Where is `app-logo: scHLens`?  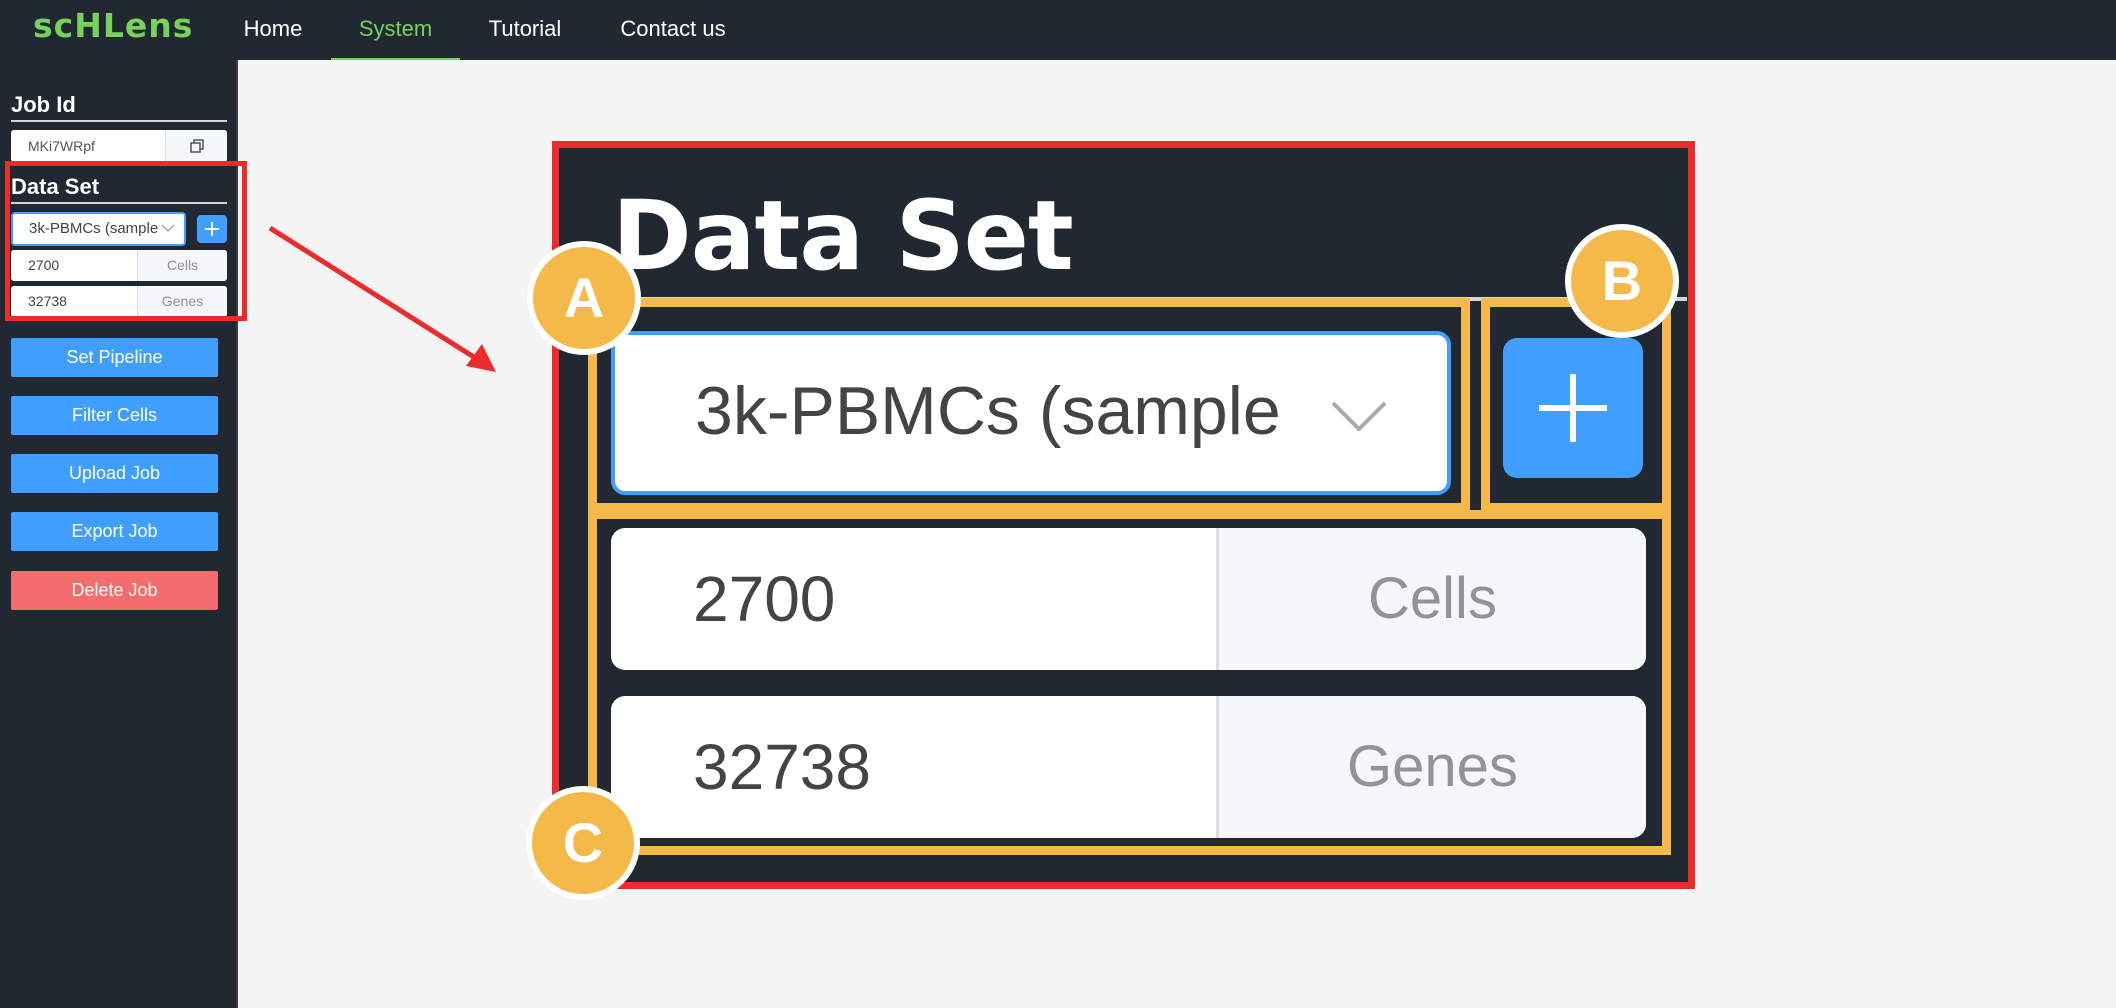 app-logo: scHLens is located at coordinates (113, 25).